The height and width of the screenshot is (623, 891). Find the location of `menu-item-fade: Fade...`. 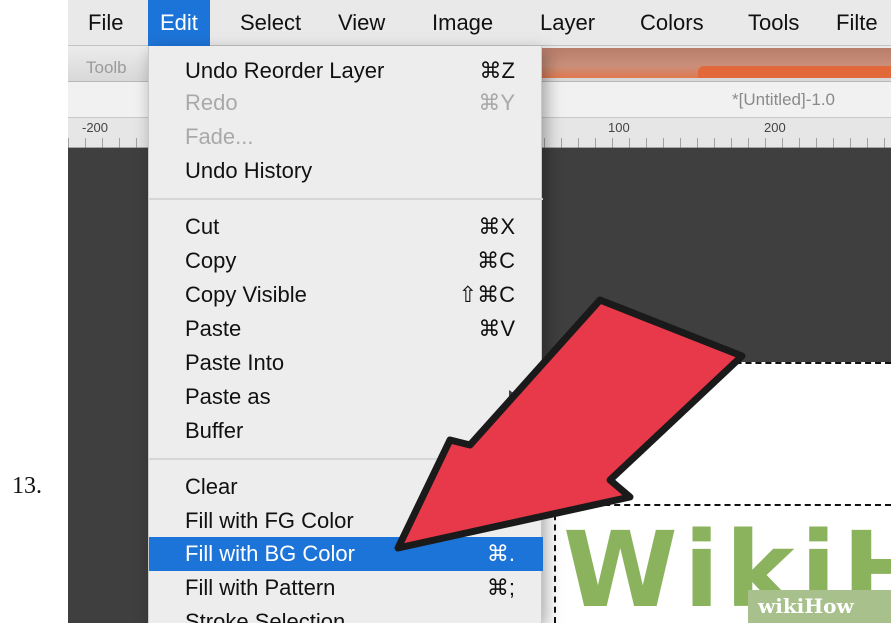

menu-item-fade: Fade... is located at coordinates (346, 137).